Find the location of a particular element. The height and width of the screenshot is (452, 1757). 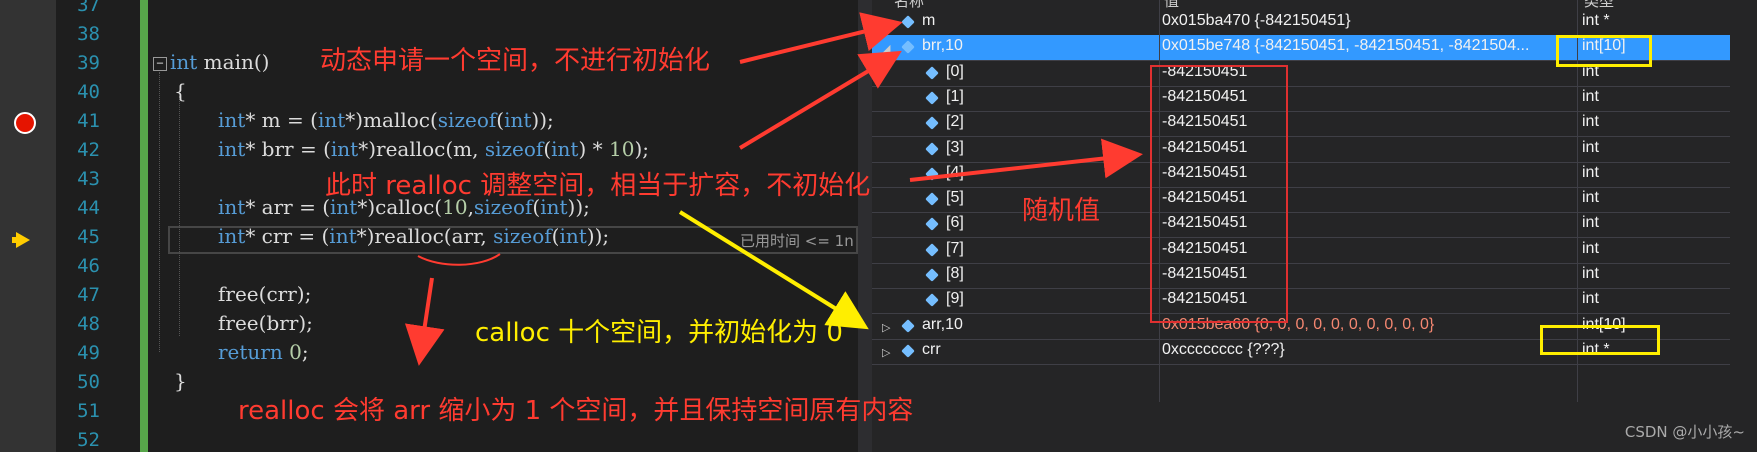

line-number: 47 is located at coordinates (88, 295).